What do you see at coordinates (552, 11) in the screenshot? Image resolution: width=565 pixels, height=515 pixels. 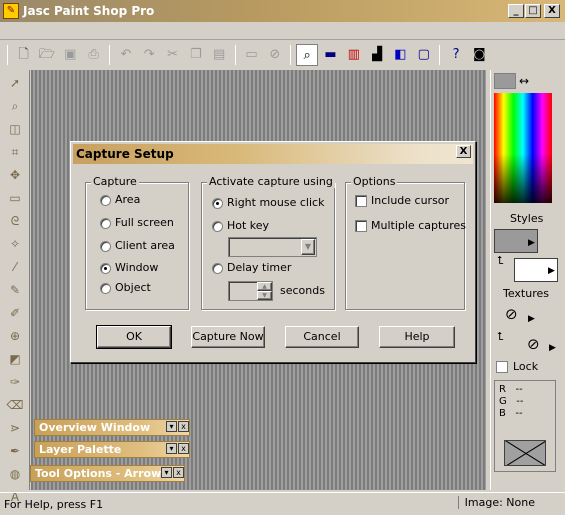 I see `close-button: X` at bounding box center [552, 11].